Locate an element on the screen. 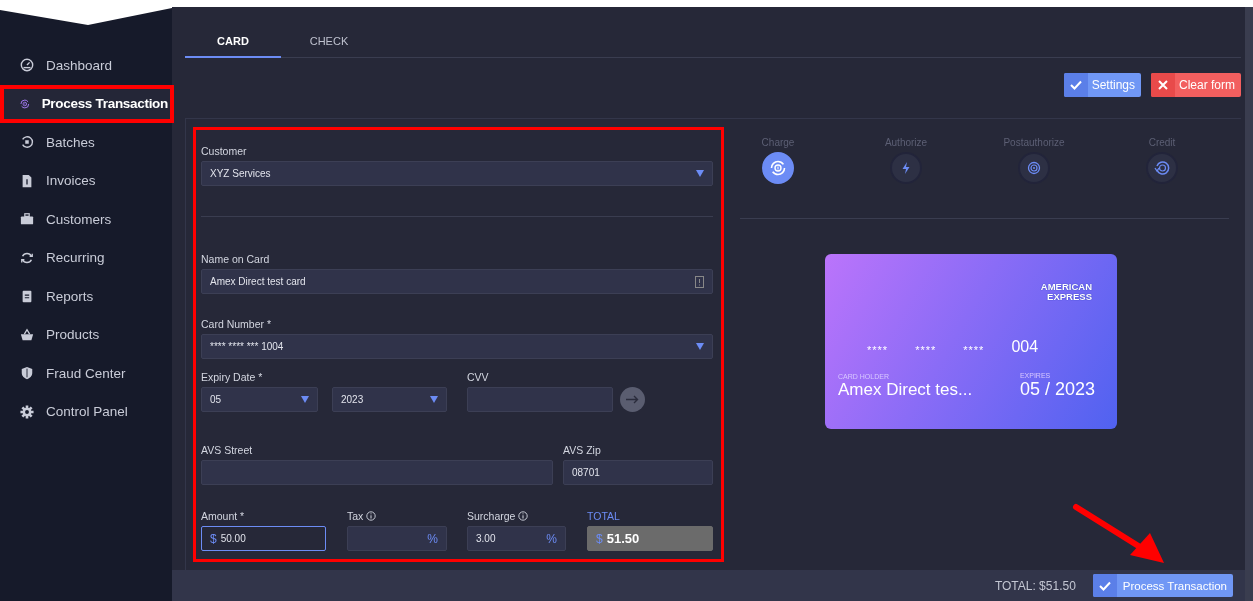 This screenshot has width=1253, height=601. field-label: Expiry Date * is located at coordinates (232, 377).